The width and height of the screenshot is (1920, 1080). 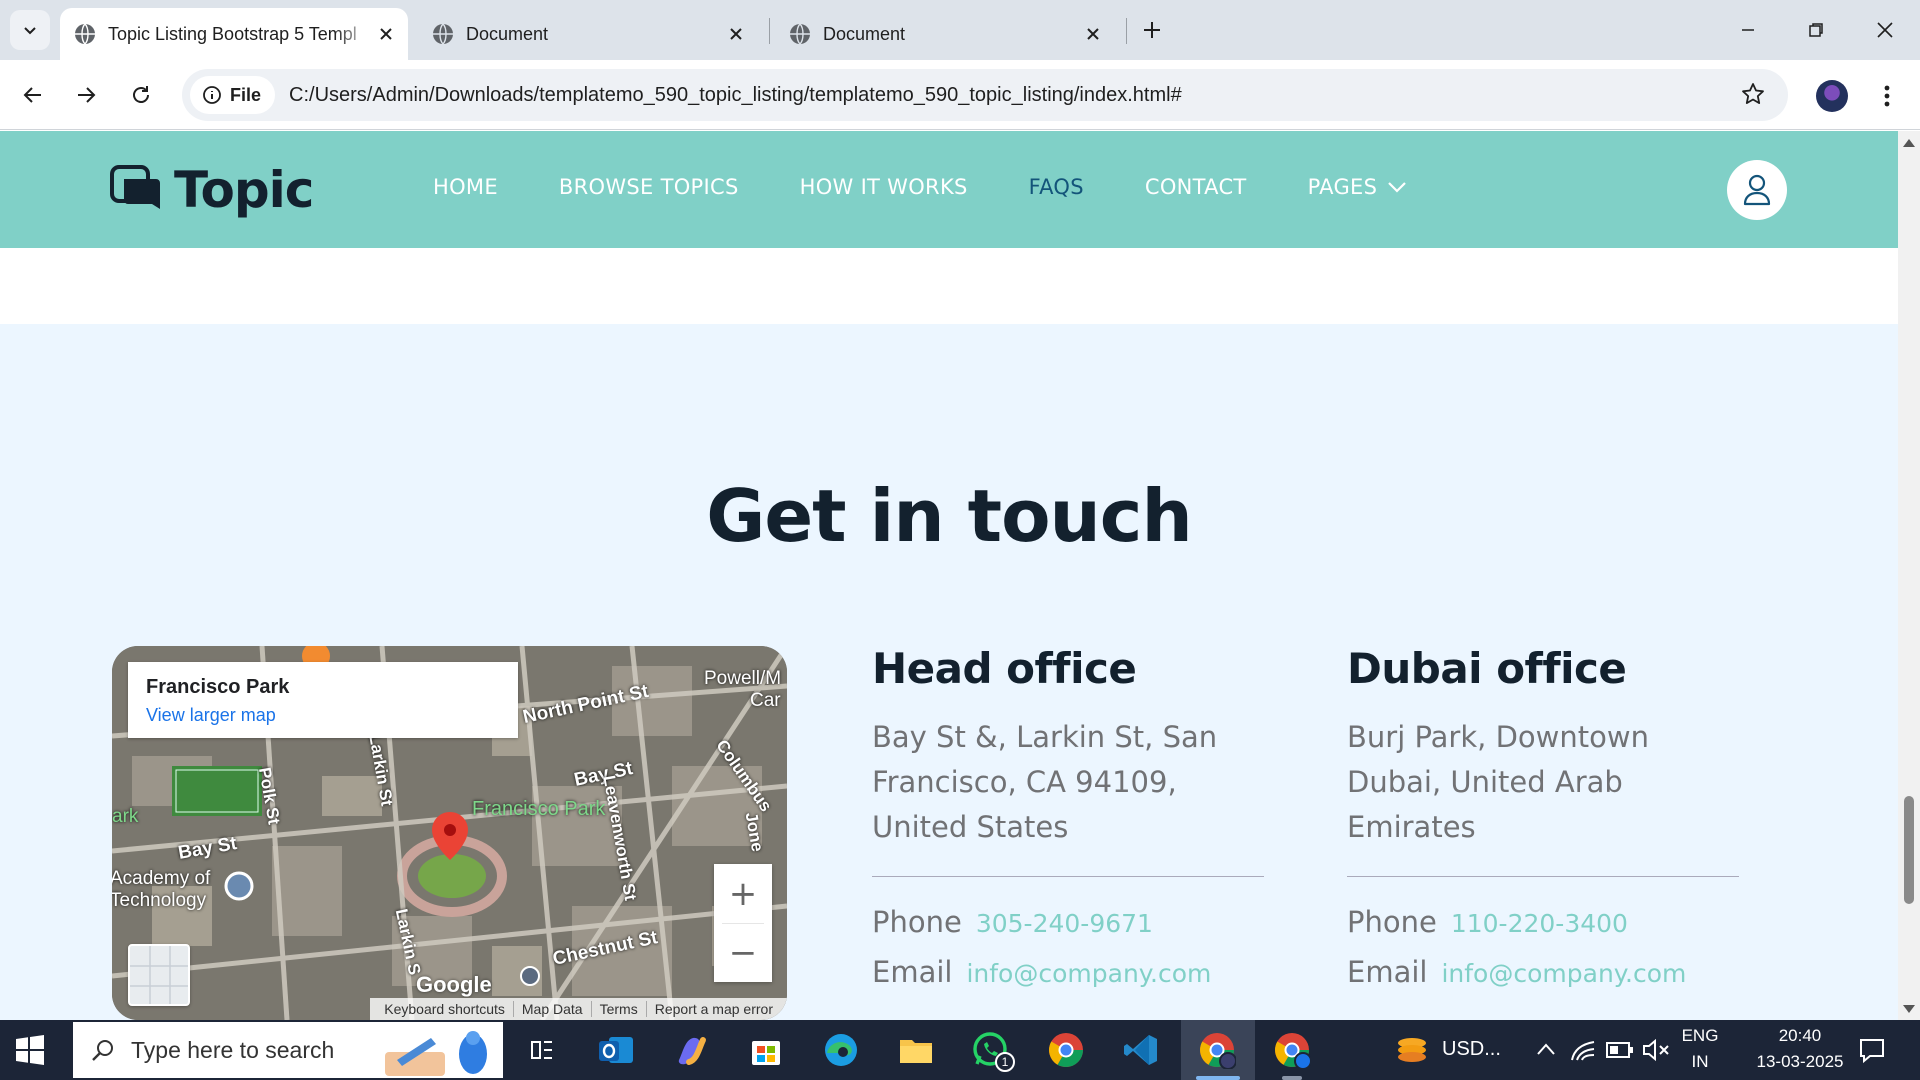 I want to click on tab-topic-listing: Topic Listing Bootstrap 5 Templ, so click(x=234, y=34).